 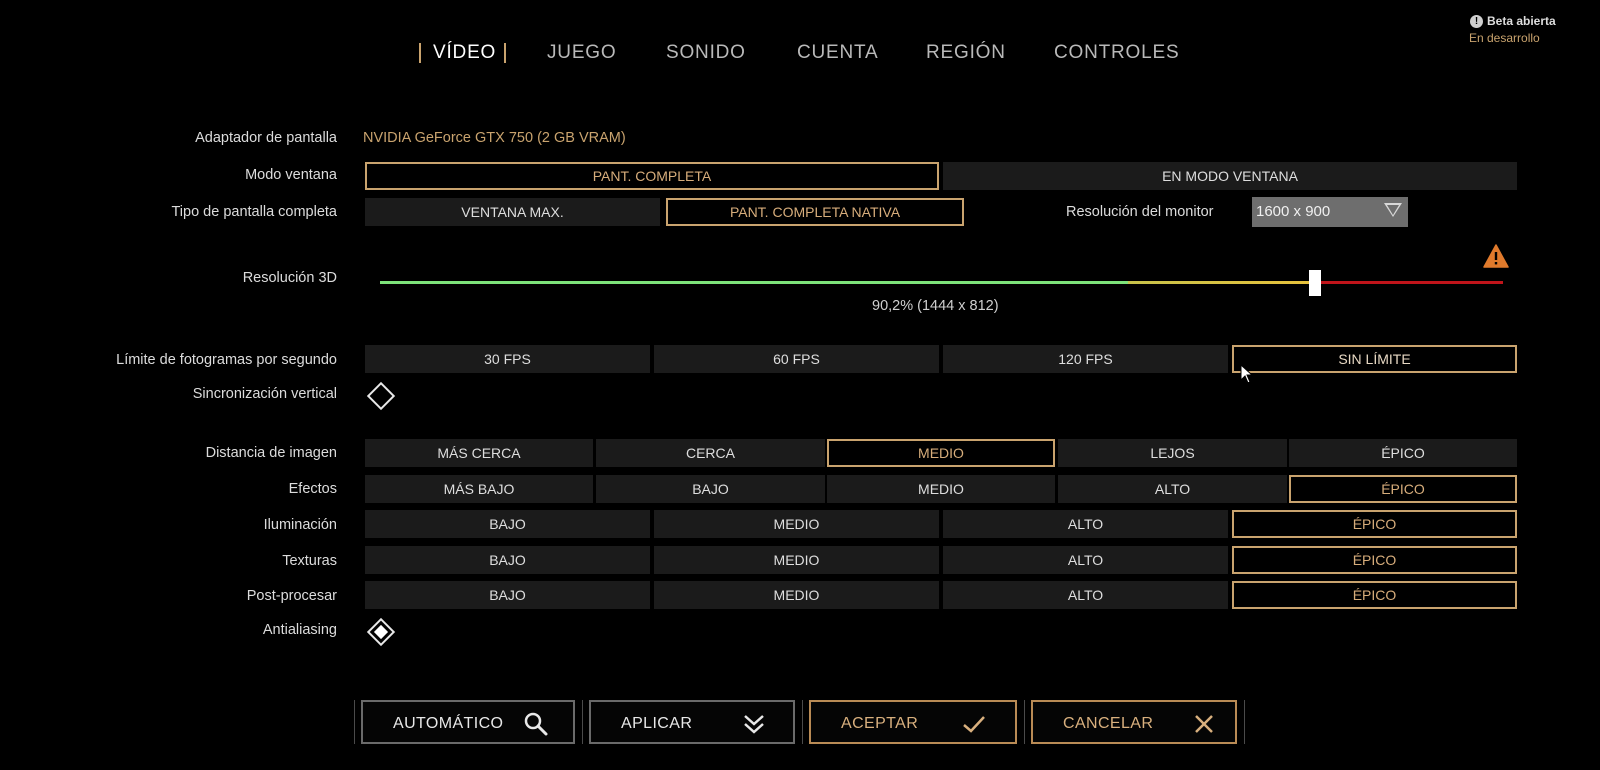 I want to click on view-distance-epico: ÉPICO, so click(x=1403, y=453).